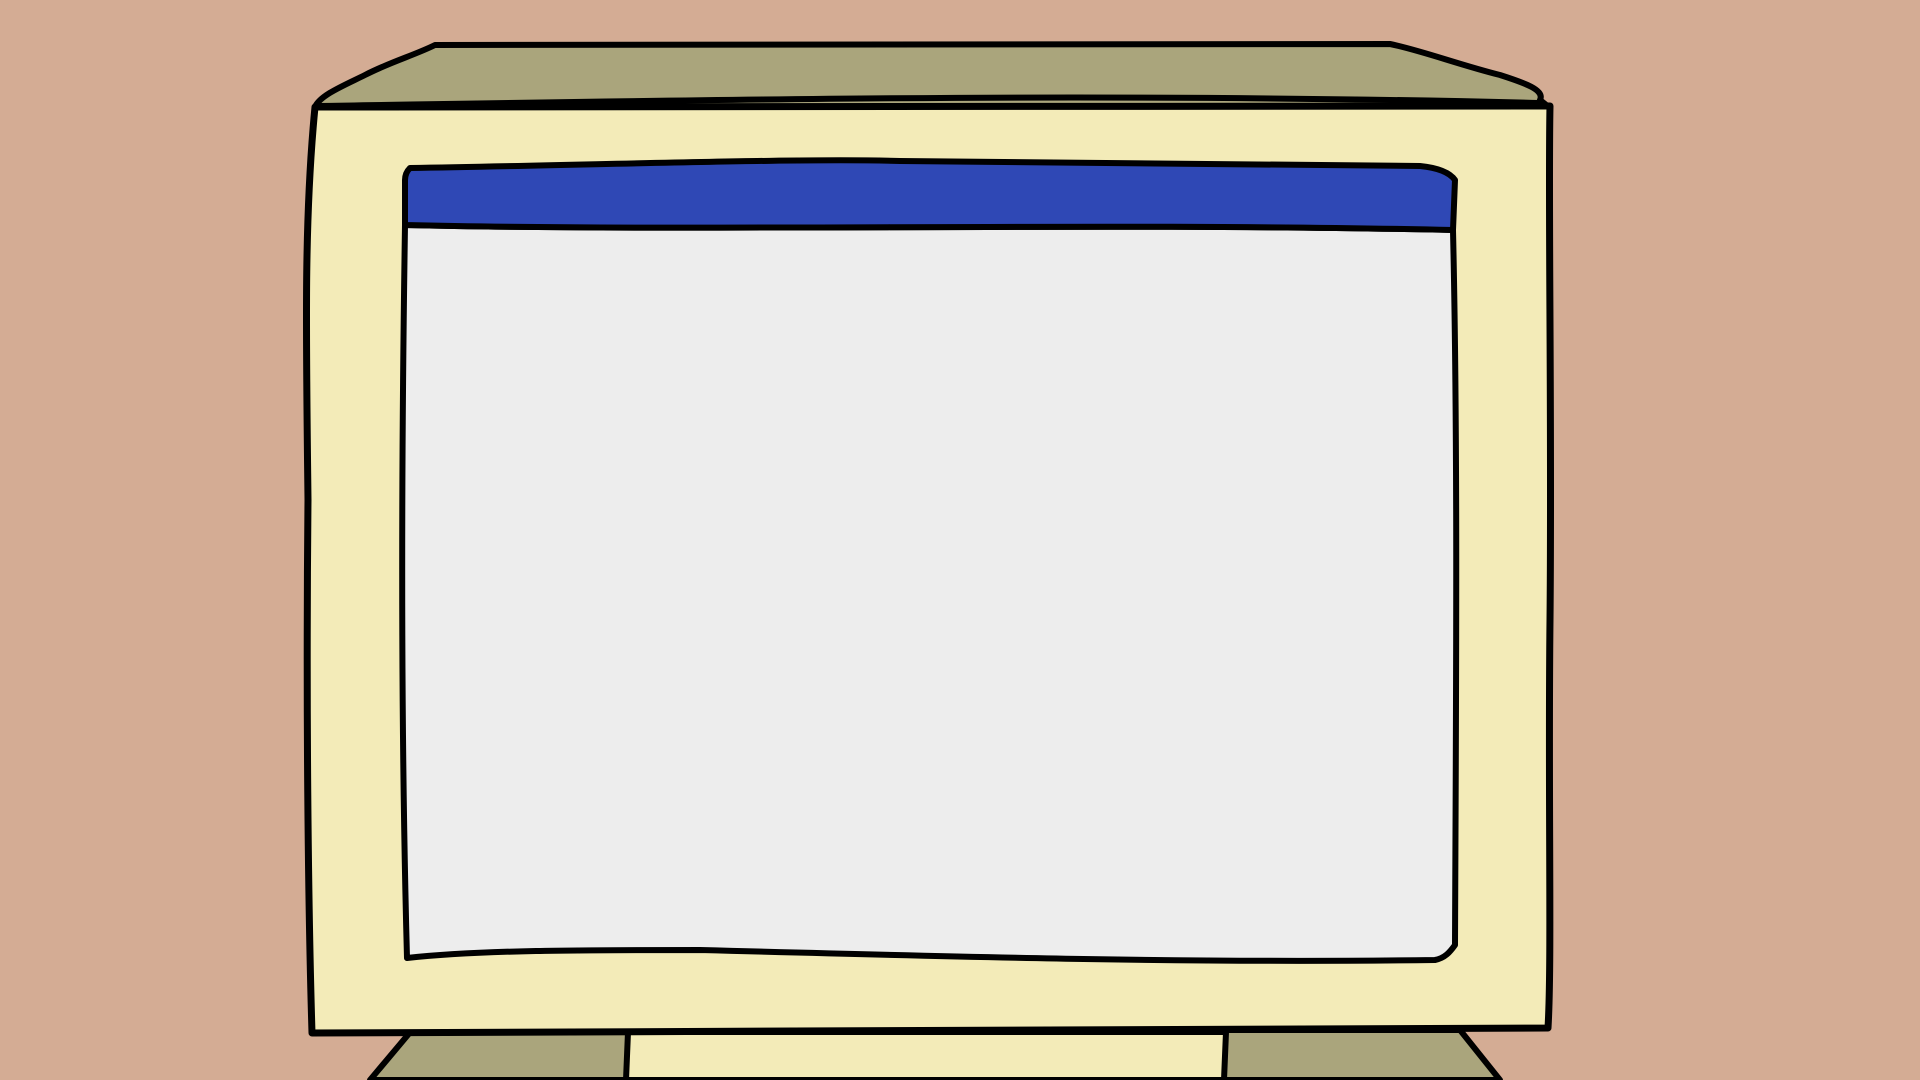 The height and width of the screenshot is (1080, 1920). What do you see at coordinates (930, 195) in the screenshot?
I see `screen-window-titlebar` at bounding box center [930, 195].